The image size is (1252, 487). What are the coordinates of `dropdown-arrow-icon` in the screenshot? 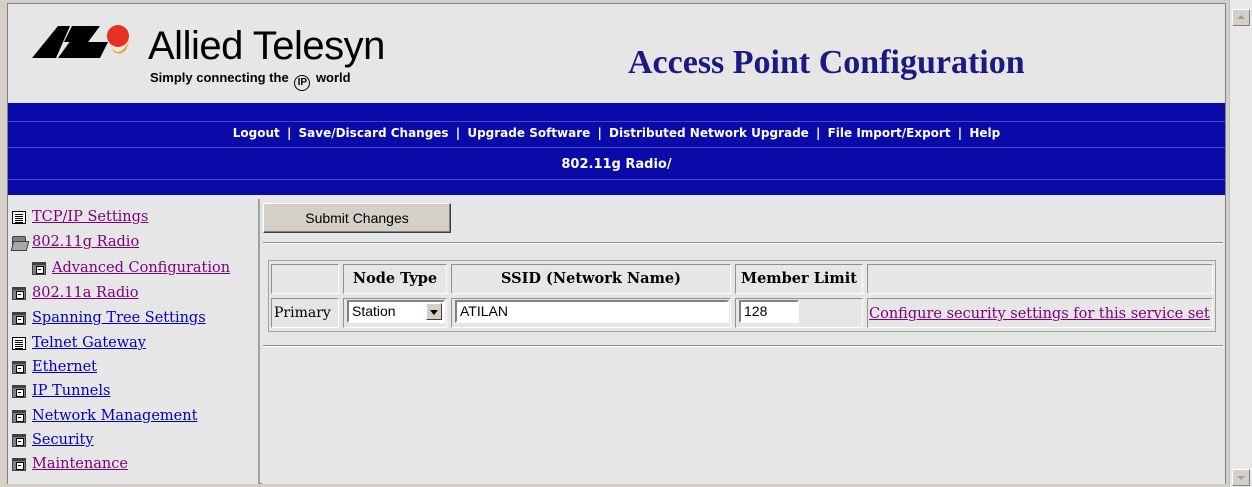 It's located at (434, 311).